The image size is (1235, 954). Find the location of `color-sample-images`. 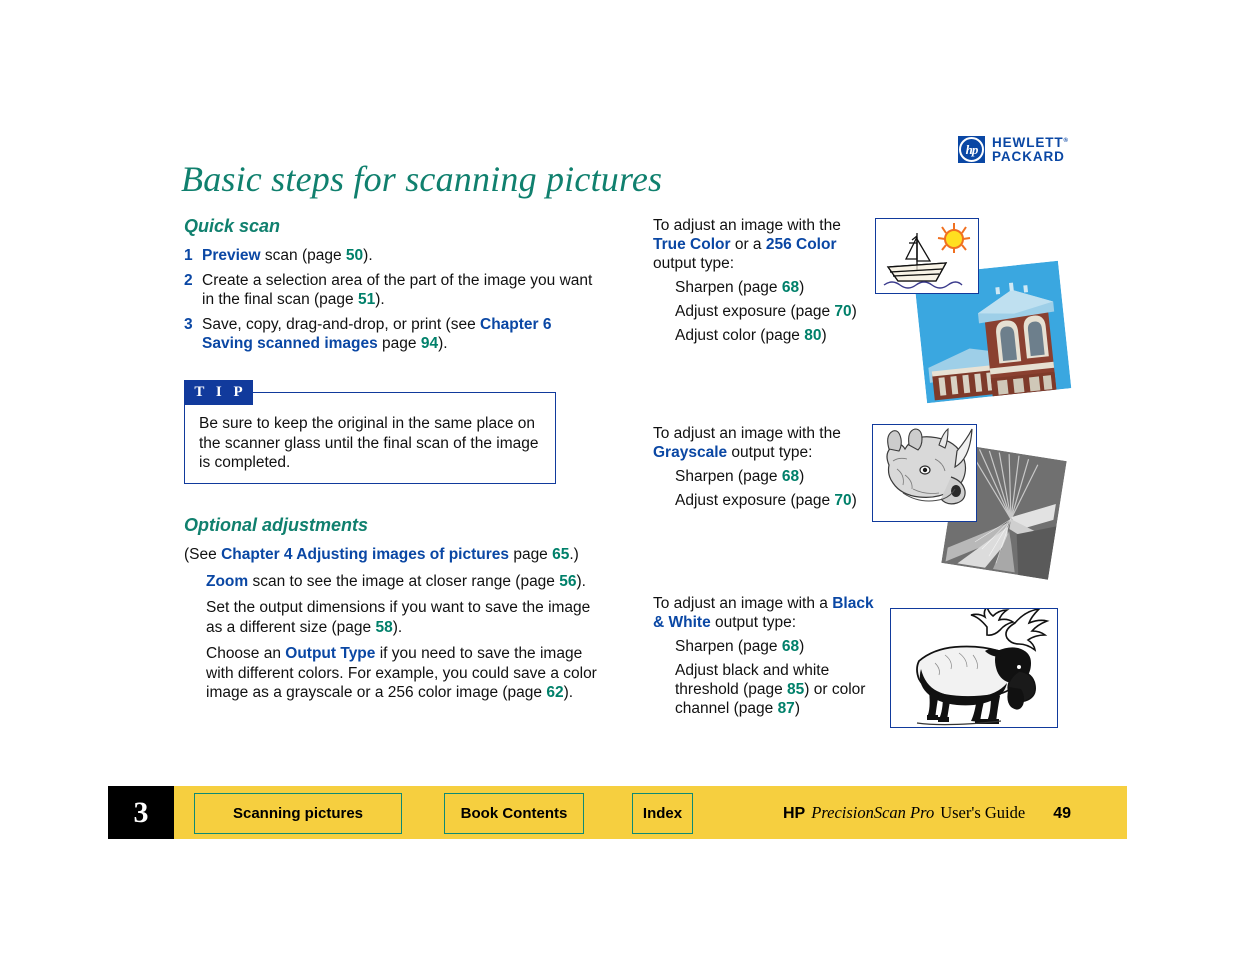

color-sample-images is located at coordinates (975, 311).